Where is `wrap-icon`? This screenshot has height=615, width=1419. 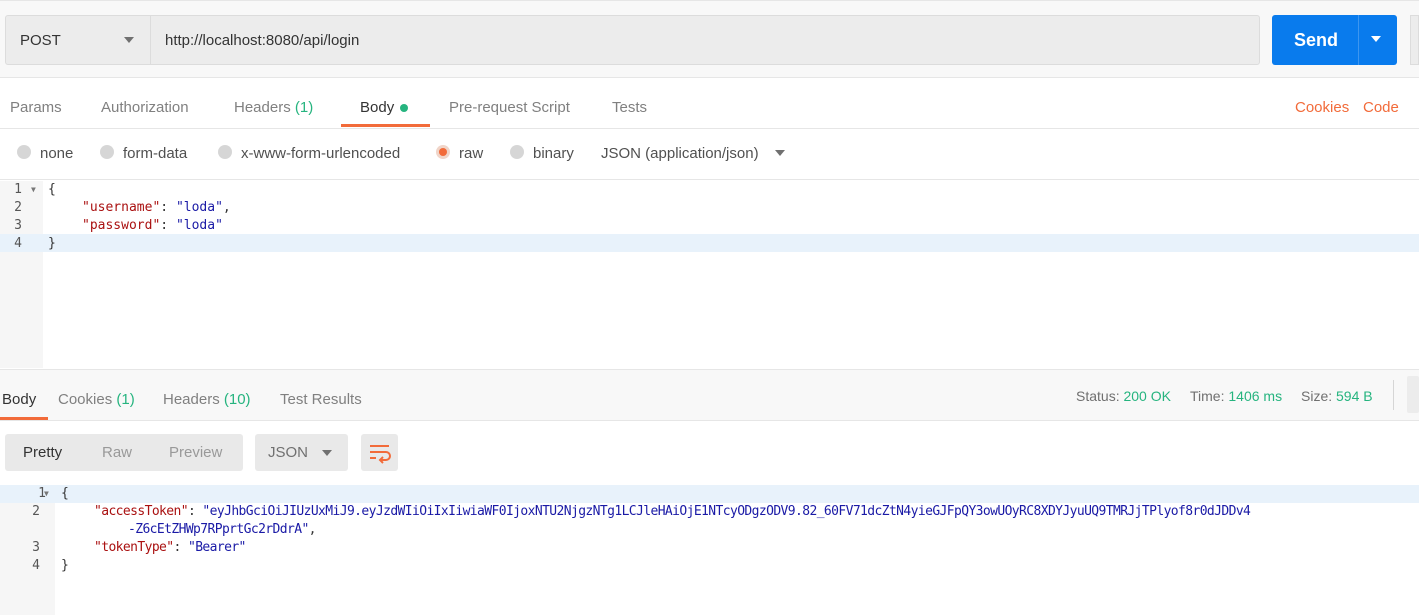
wrap-icon is located at coordinates (380, 454).